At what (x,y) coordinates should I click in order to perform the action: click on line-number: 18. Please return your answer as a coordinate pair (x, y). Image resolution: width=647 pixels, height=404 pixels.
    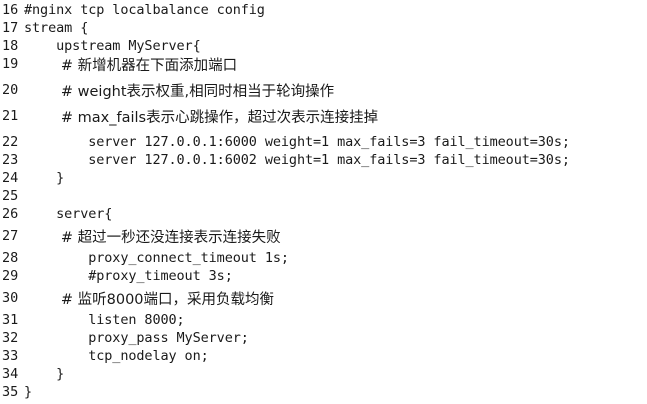
    Looking at the image, I should click on (10, 46).